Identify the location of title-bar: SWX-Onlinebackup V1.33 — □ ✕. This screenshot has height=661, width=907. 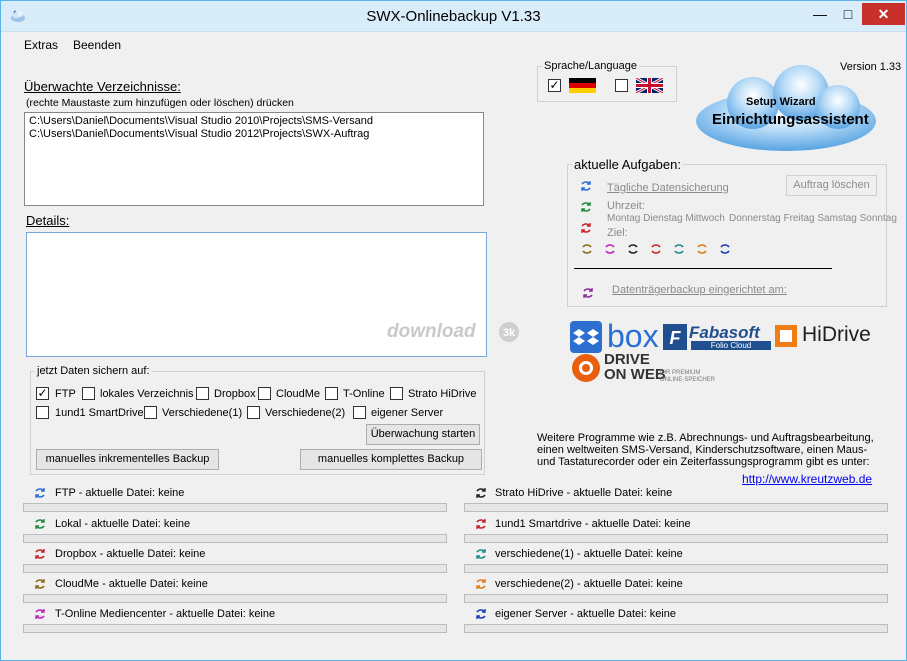
(453, 16).